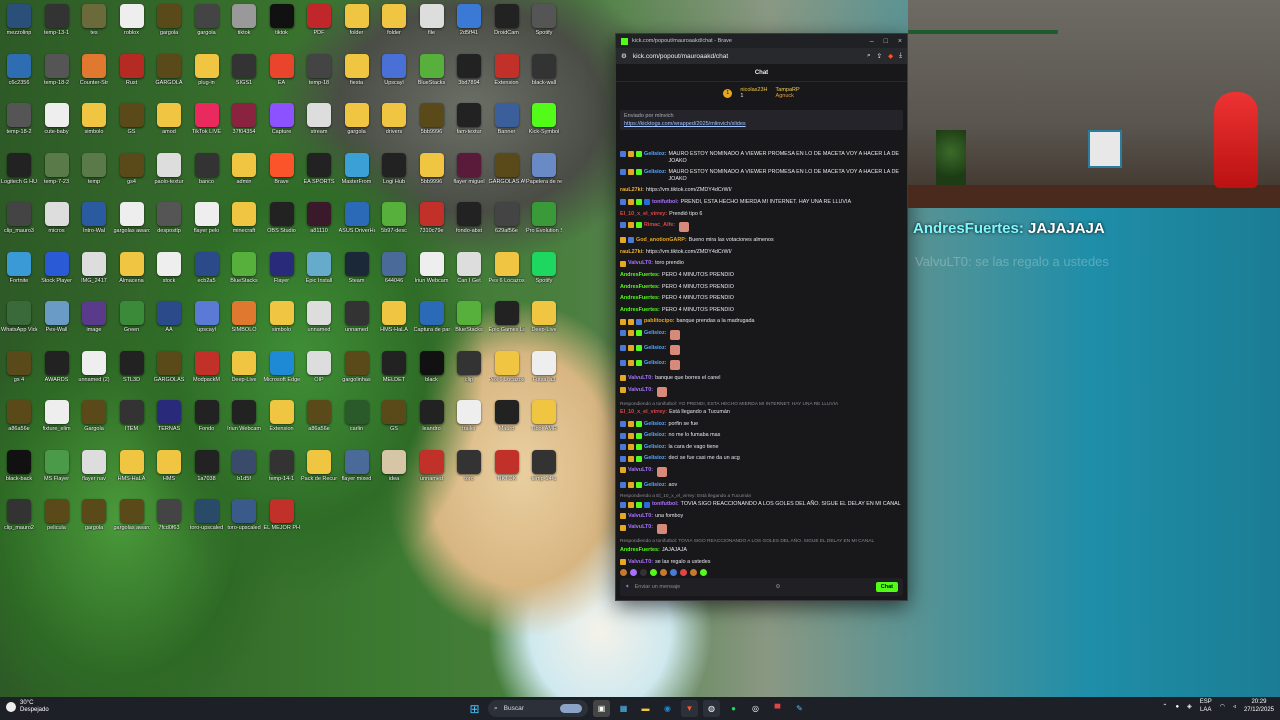  I want to click on desktop-icon: temp-18-2, so click(19, 119).